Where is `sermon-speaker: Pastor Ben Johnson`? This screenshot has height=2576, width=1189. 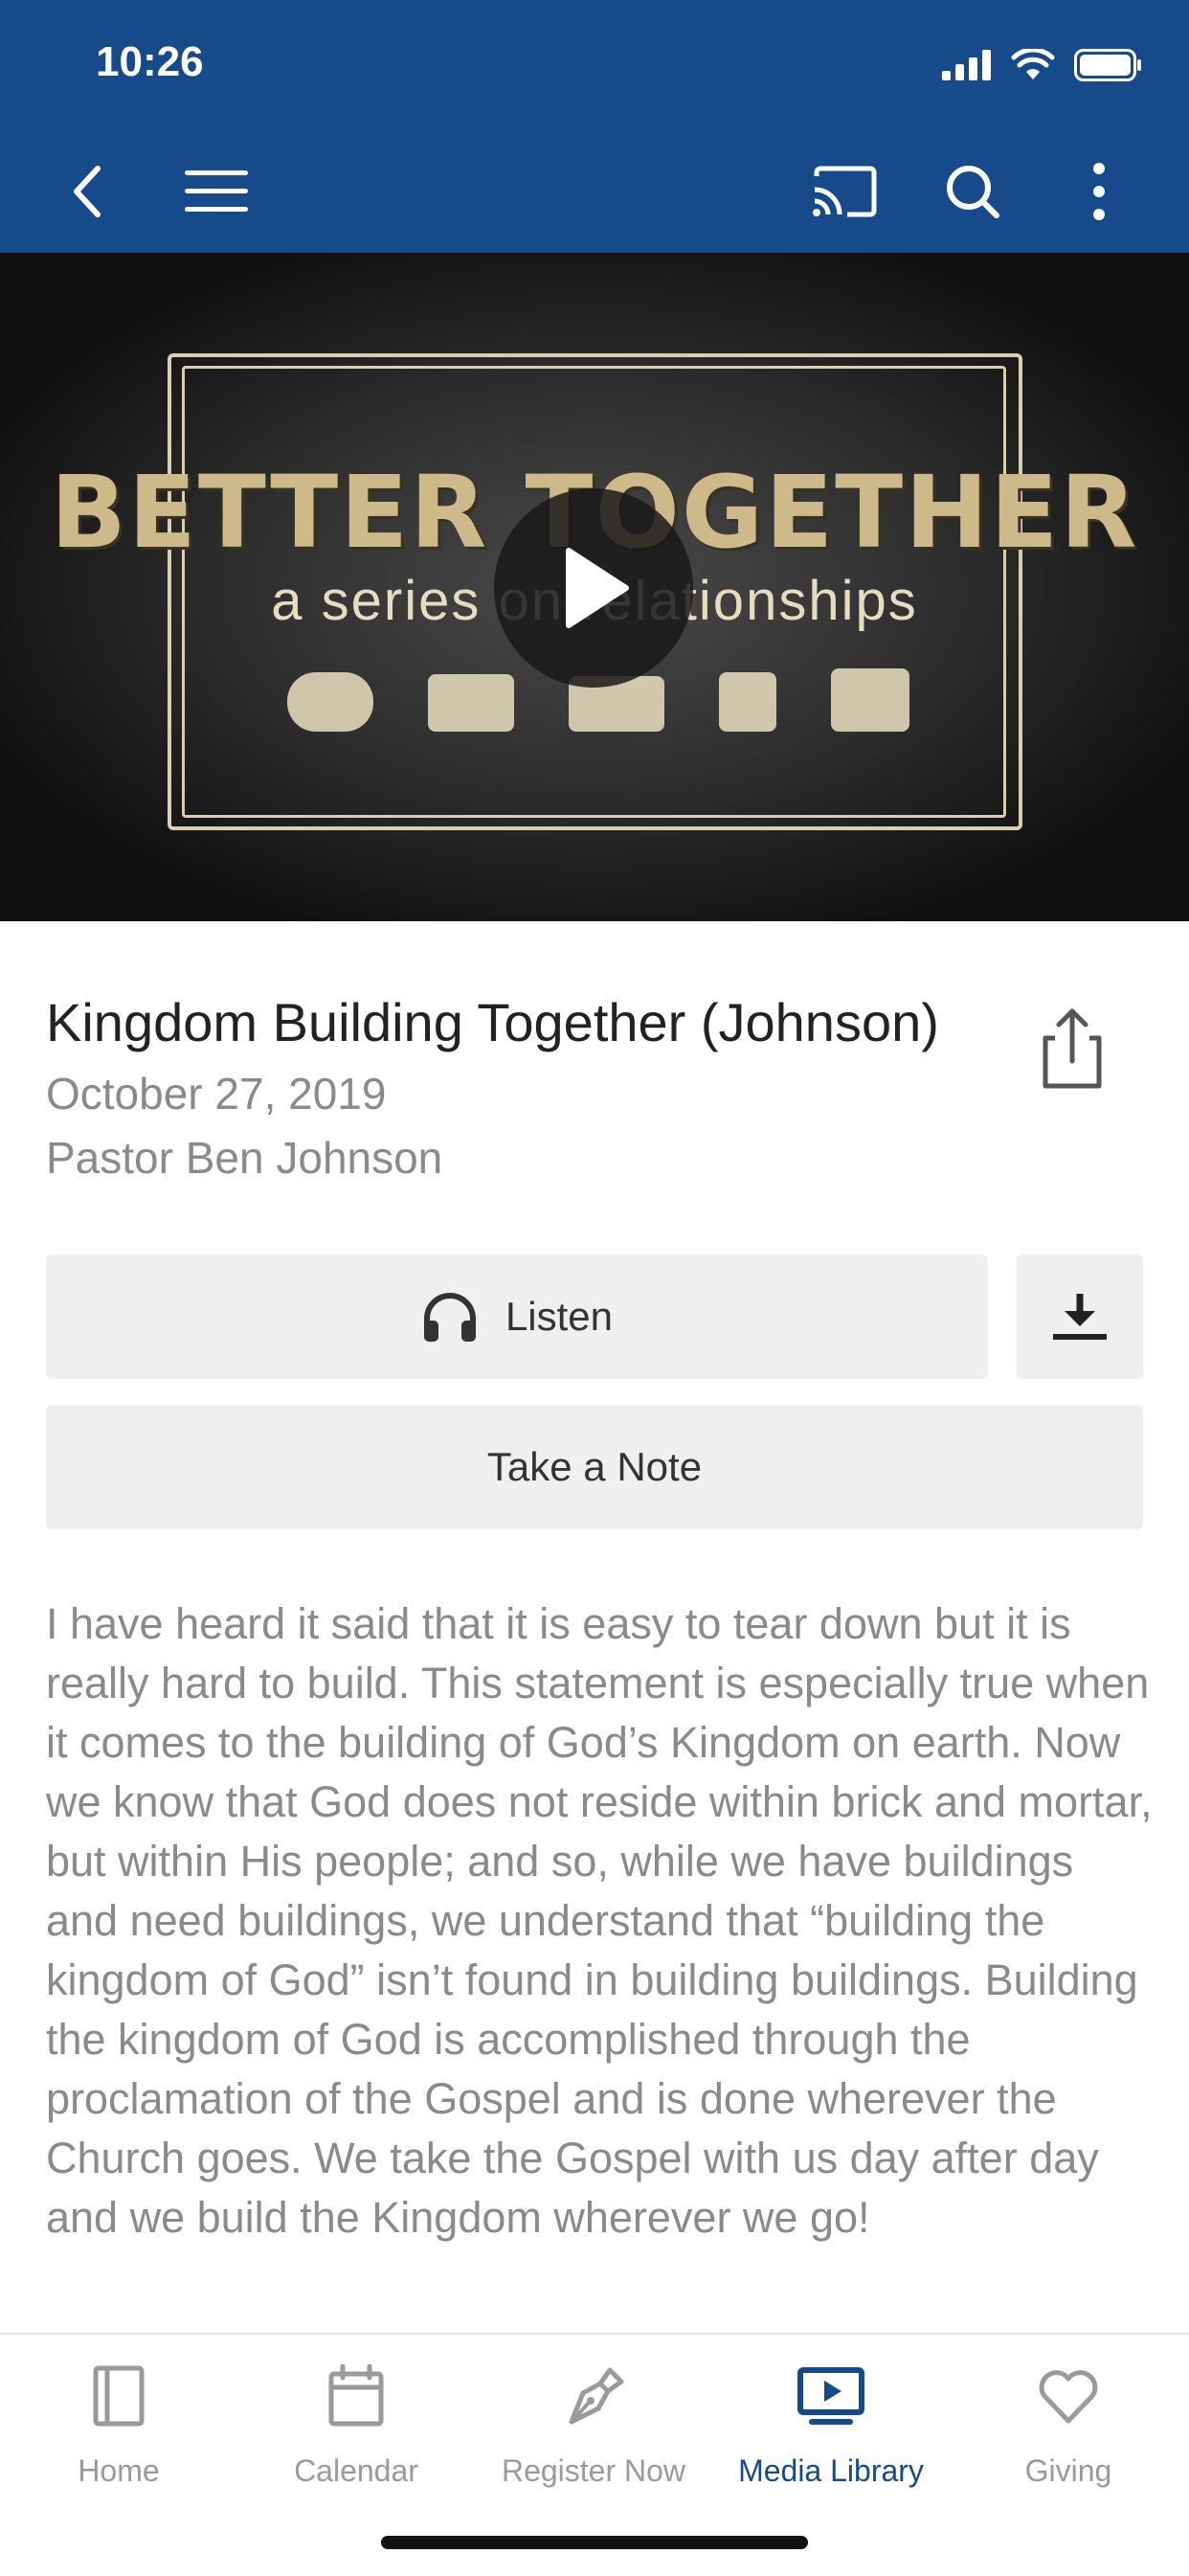
sermon-speaker: Pastor Ben Johnson is located at coordinates (244, 1158).